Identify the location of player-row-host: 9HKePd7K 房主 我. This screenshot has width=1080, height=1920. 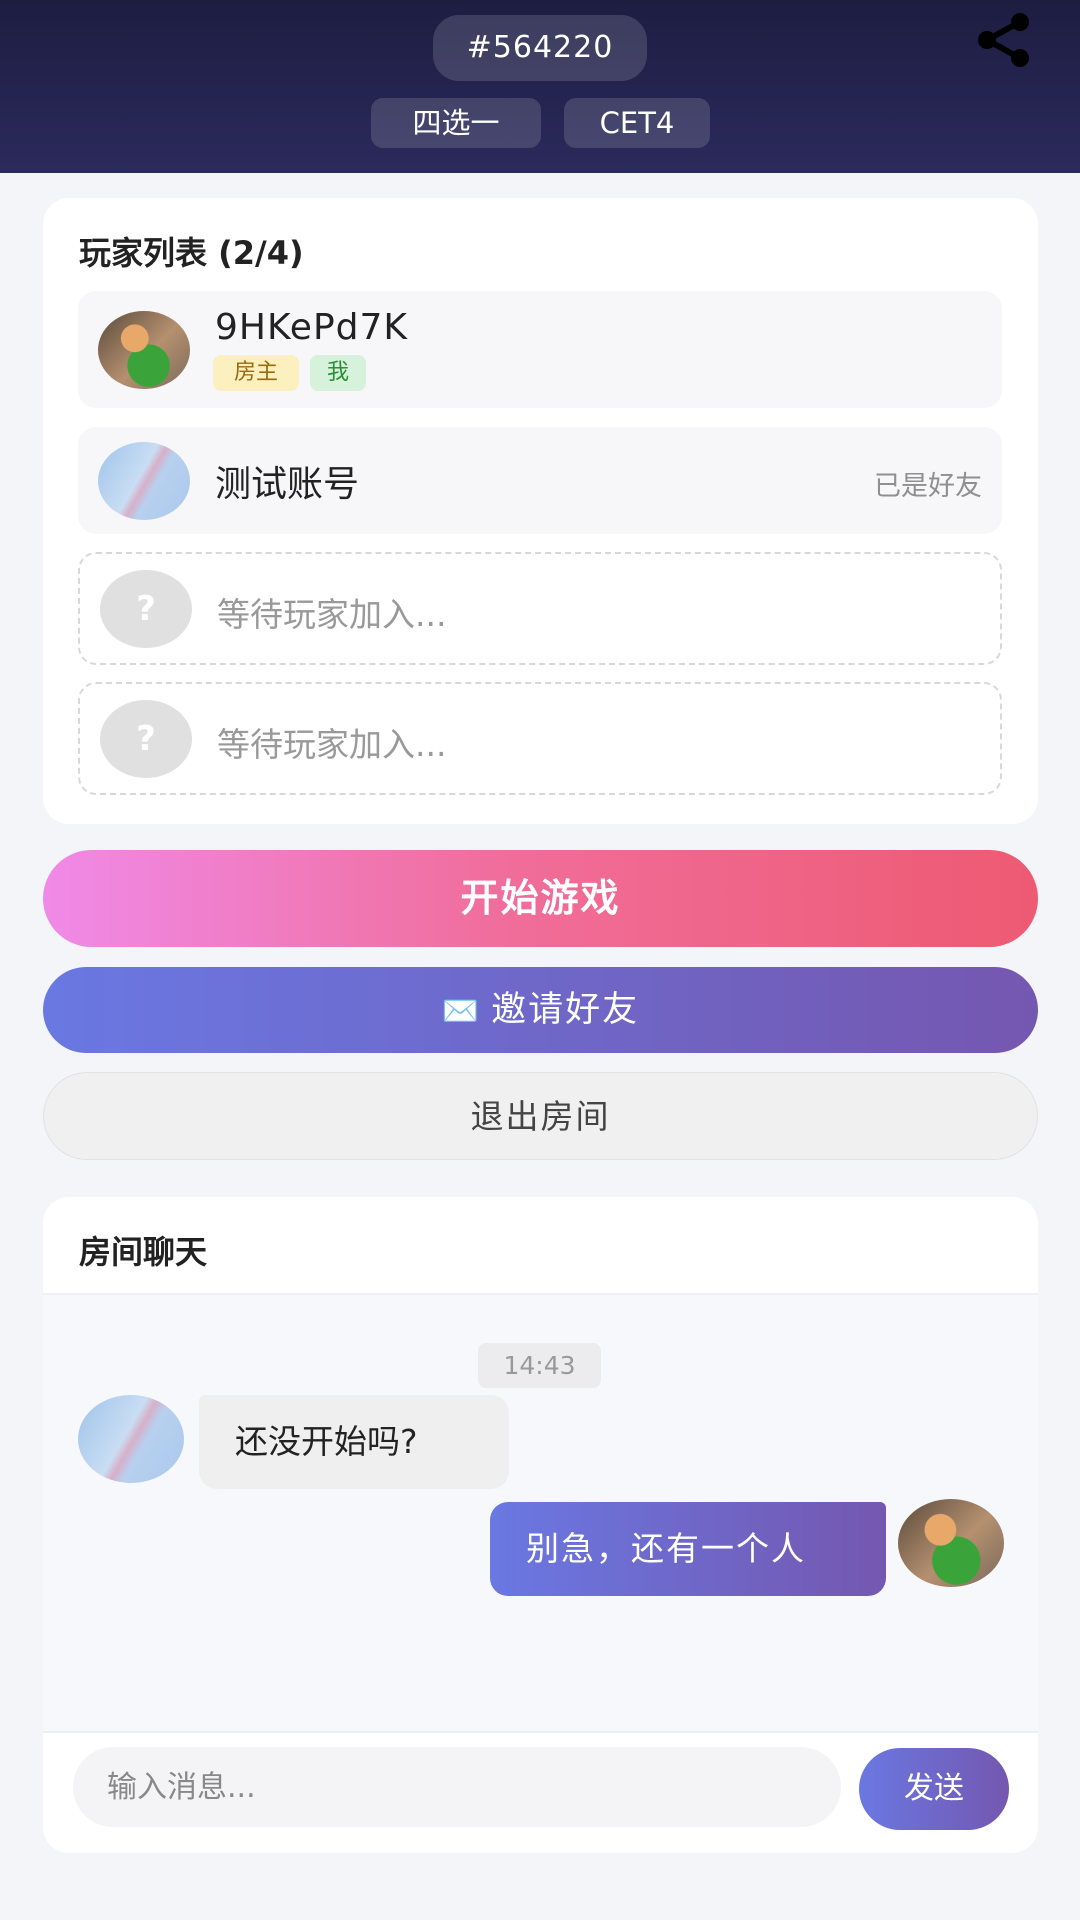
(540, 349).